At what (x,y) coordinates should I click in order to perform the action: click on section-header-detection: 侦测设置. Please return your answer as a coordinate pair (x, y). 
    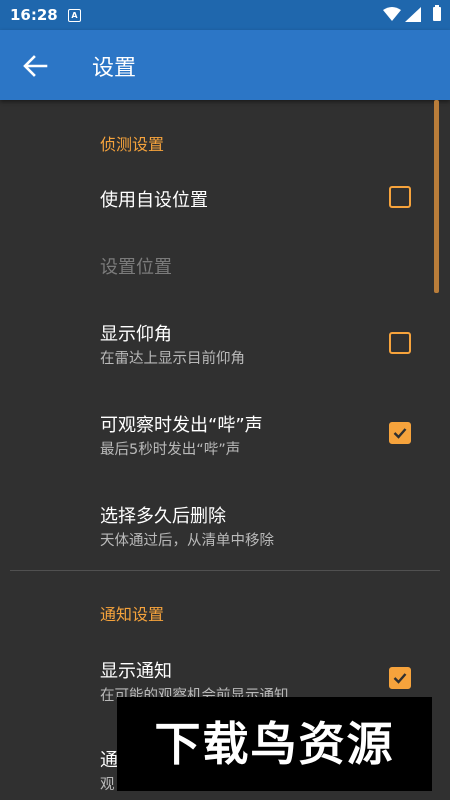
    Looking at the image, I should click on (132, 144).